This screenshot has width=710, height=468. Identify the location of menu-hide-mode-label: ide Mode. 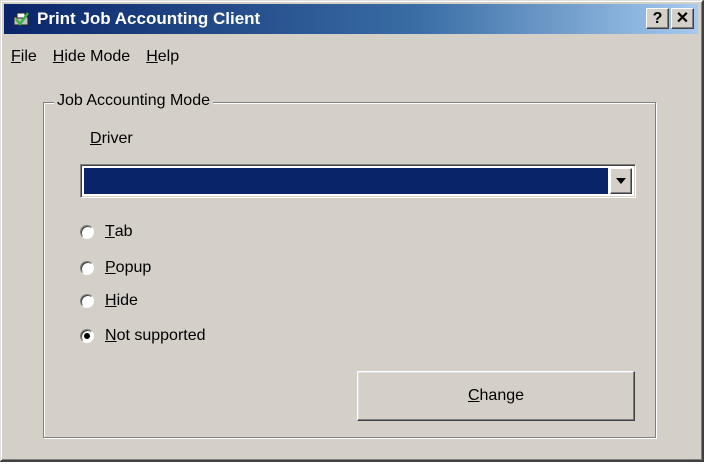
(97, 56).